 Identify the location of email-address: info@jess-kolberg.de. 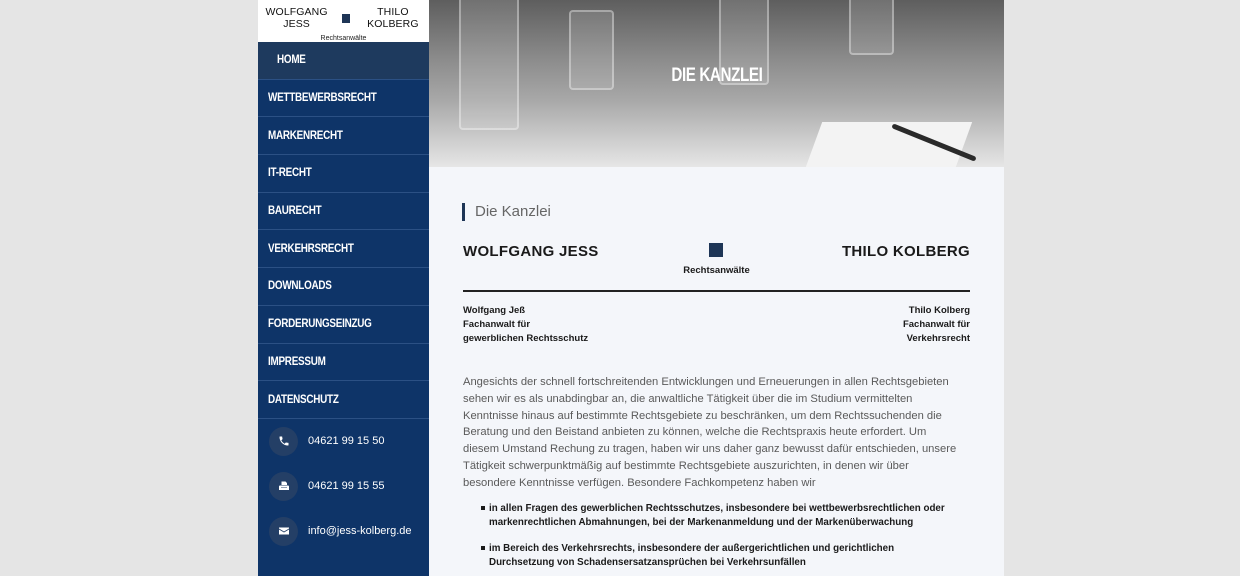
(360, 531).